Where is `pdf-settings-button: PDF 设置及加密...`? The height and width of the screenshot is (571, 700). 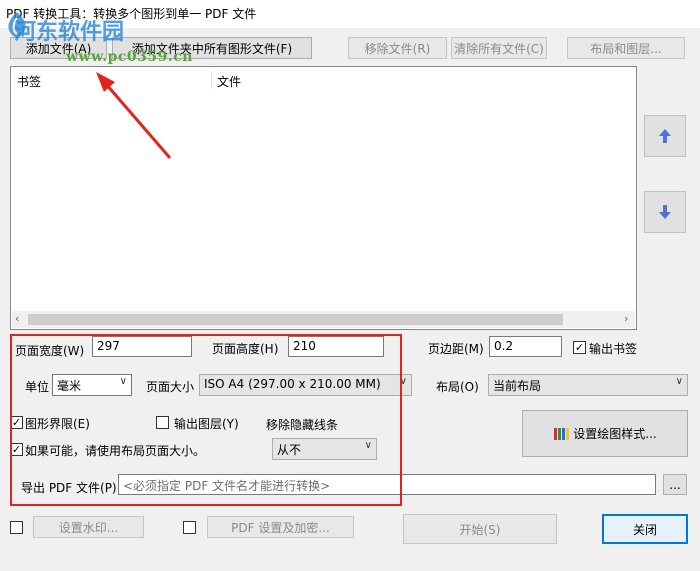
pdf-settings-button: PDF 设置及加密... is located at coordinates (280, 527).